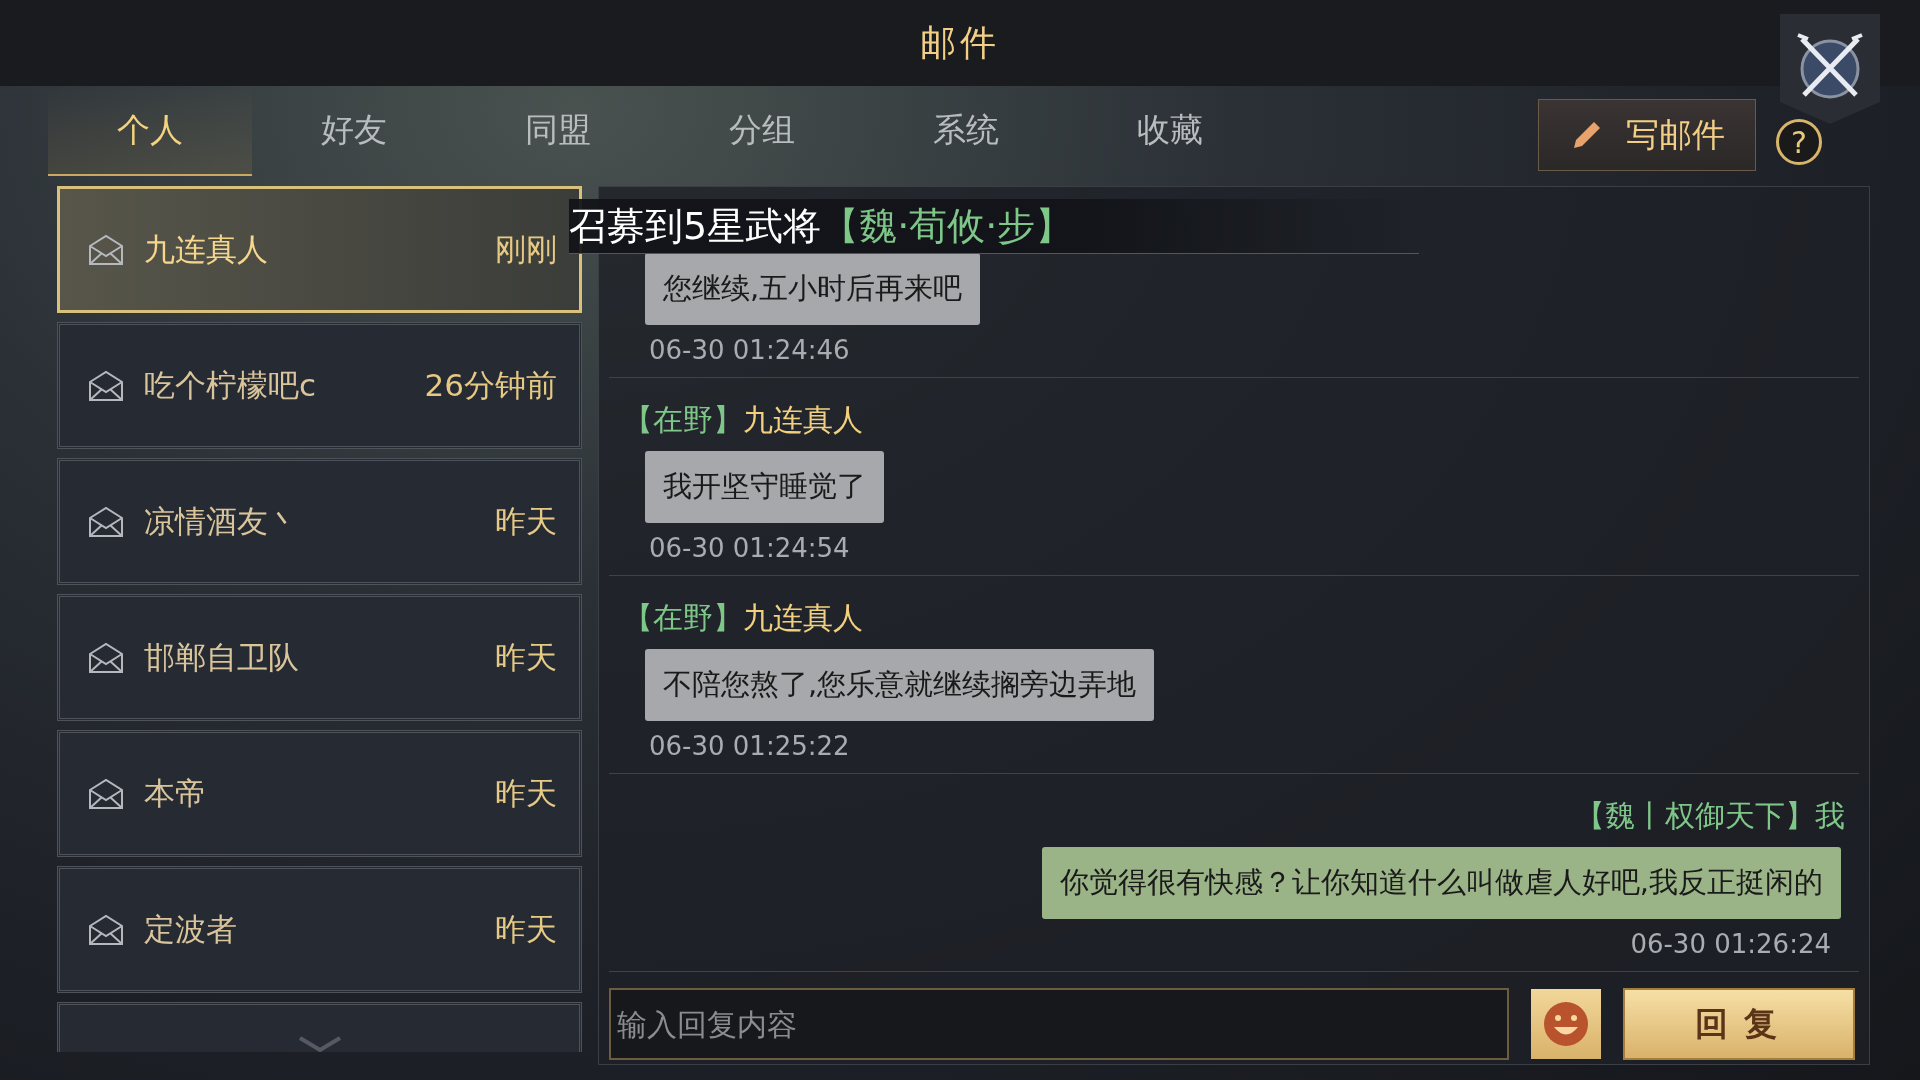 This screenshot has height=1080, width=1920. Describe the element at coordinates (558, 131) in the screenshot. I see `tab: 同盟` at that location.